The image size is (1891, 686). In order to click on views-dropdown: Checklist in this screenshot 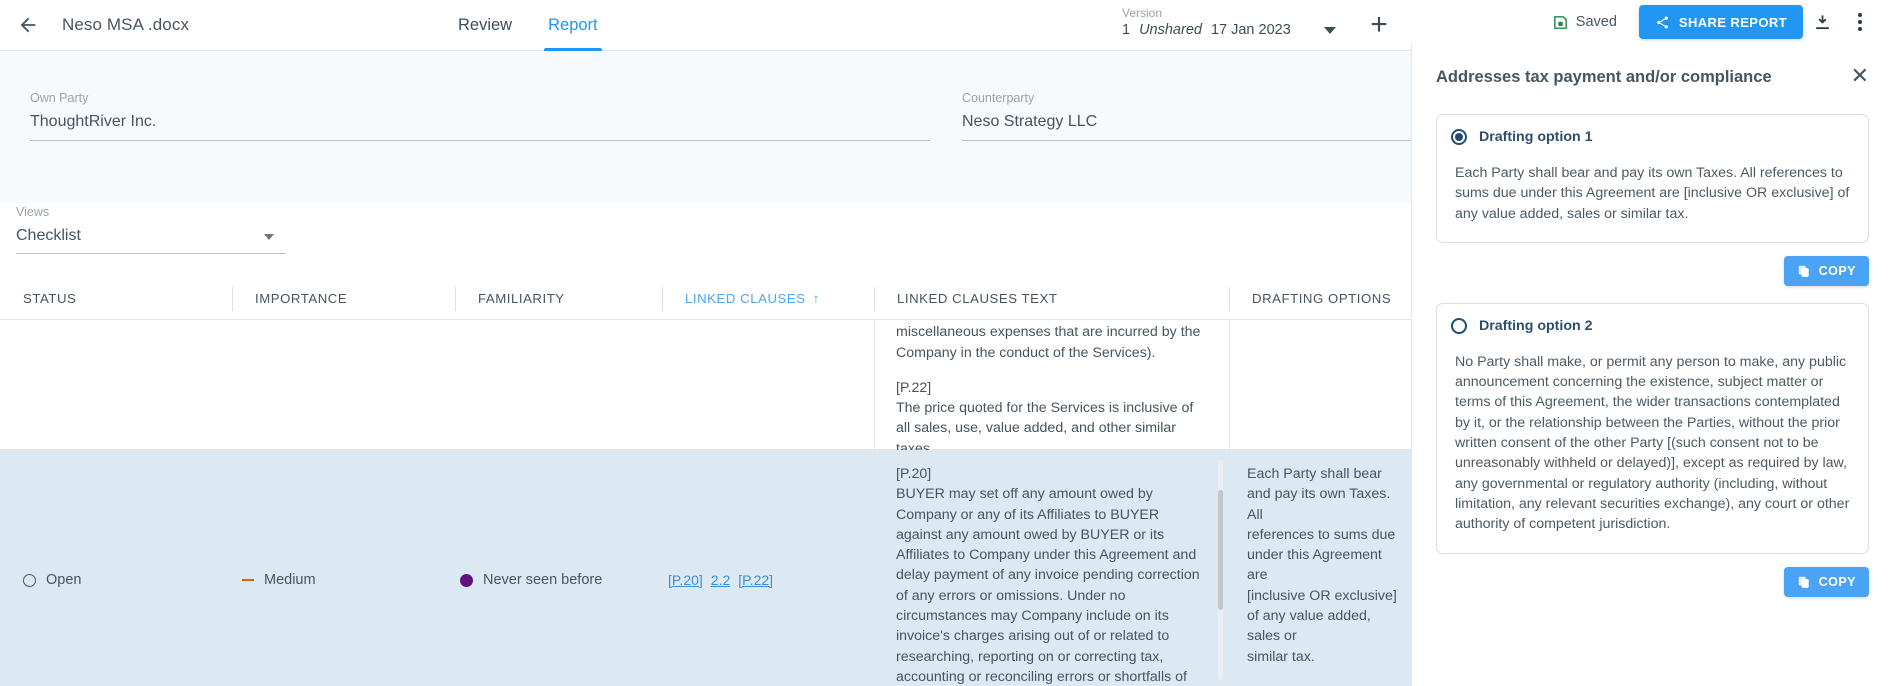, I will do `click(151, 240)`.